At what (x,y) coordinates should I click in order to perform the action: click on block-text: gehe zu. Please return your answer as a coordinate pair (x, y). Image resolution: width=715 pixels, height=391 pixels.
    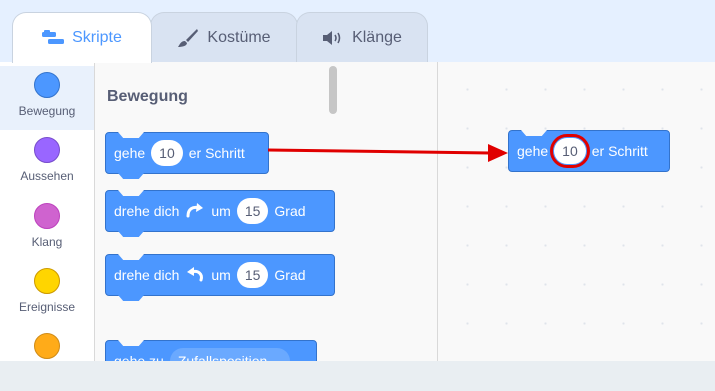
    Looking at the image, I should click on (139, 357).